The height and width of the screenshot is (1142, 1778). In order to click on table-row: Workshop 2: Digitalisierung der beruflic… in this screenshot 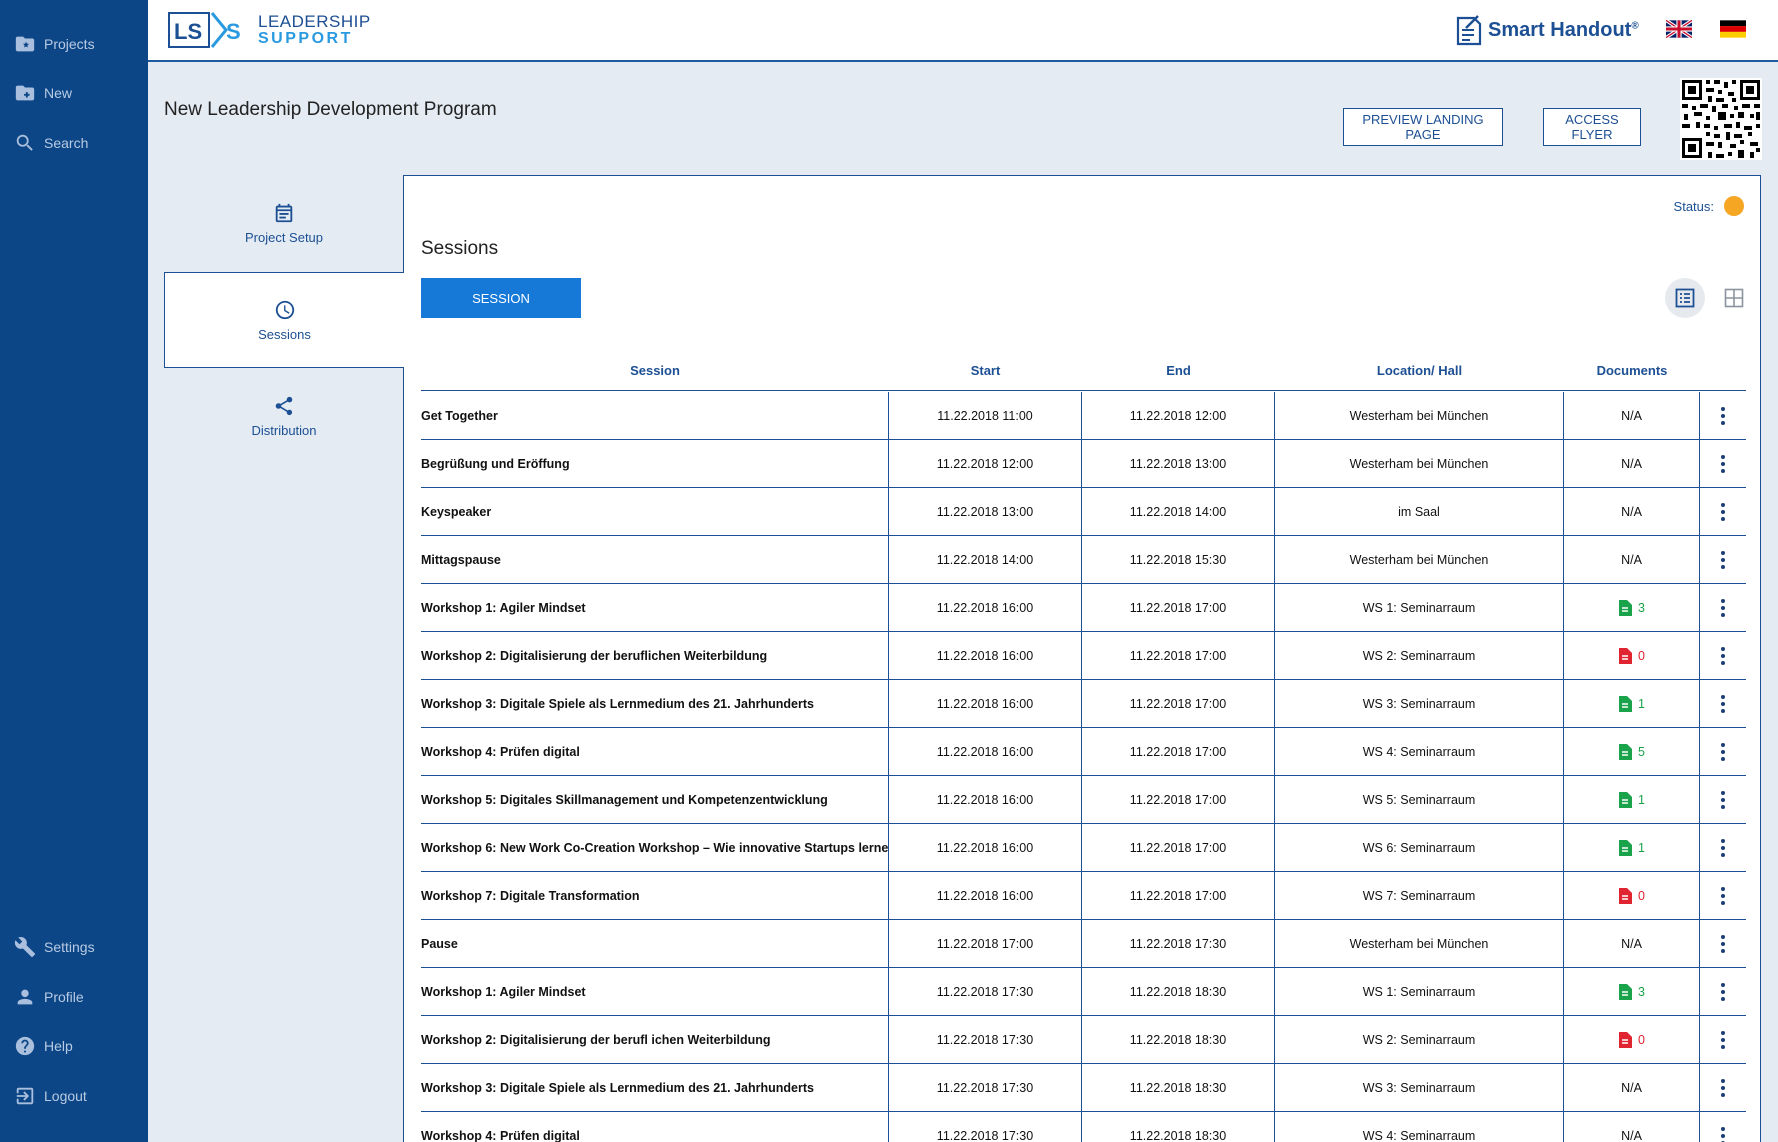, I will do `click(1083, 656)`.